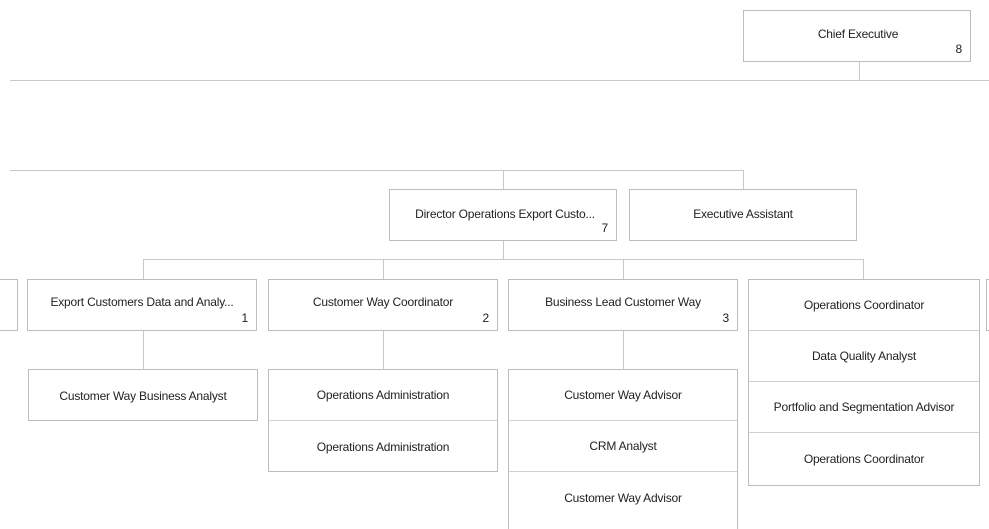 This screenshot has width=989, height=529. I want to click on node-operations-administration-1: Operations Administration, so click(383, 395).